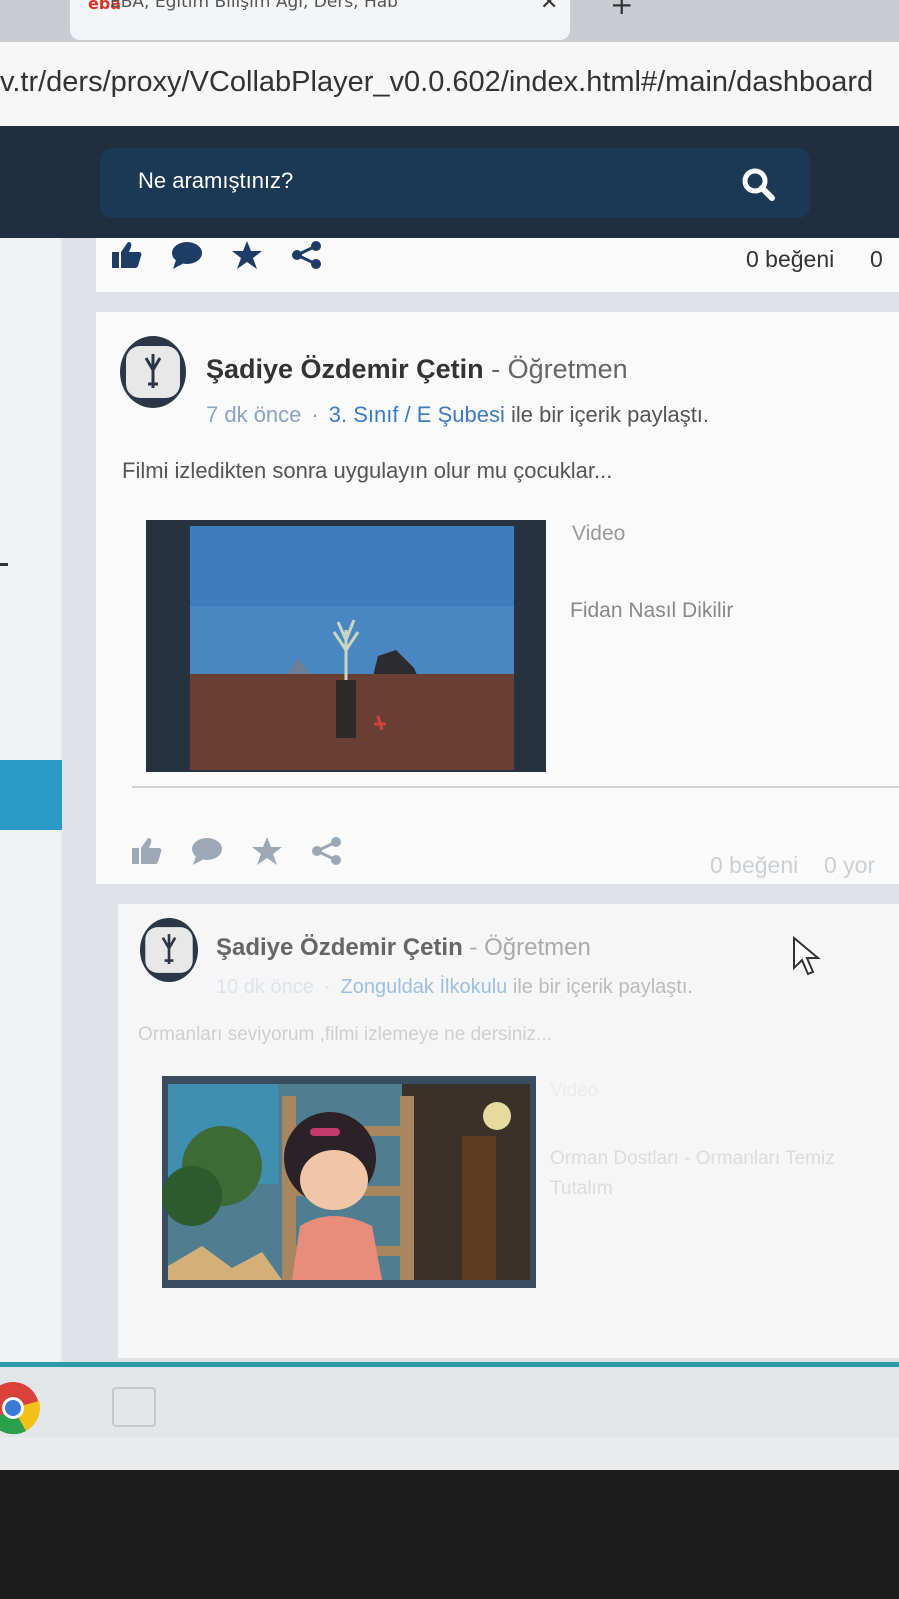 This screenshot has width=899, height=1599. I want to click on sidebar-marker, so click(4, 564).